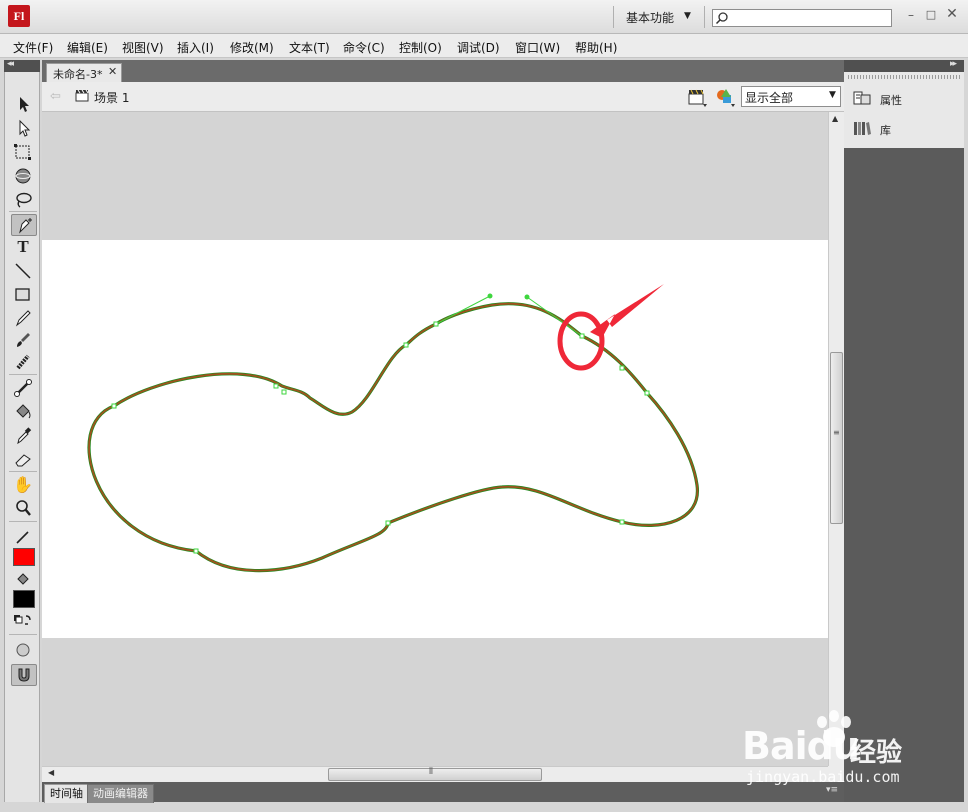  Describe the element at coordinates (23, 318) in the screenshot. I see `pencil-tool-icon` at that location.